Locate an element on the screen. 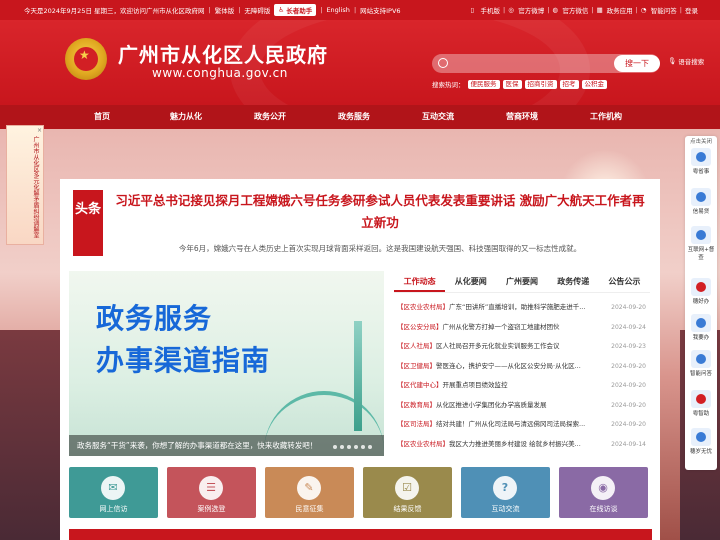  close-icon: × is located at coordinates (39, 130).